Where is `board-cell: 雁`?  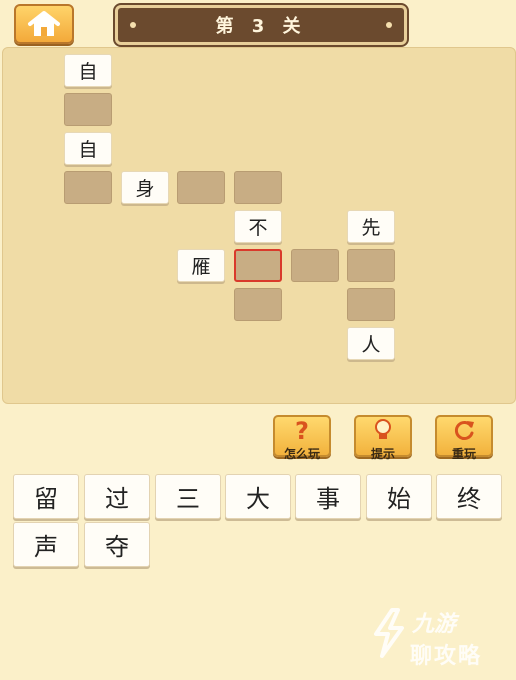
board-cell: 雁 is located at coordinates (201, 265).